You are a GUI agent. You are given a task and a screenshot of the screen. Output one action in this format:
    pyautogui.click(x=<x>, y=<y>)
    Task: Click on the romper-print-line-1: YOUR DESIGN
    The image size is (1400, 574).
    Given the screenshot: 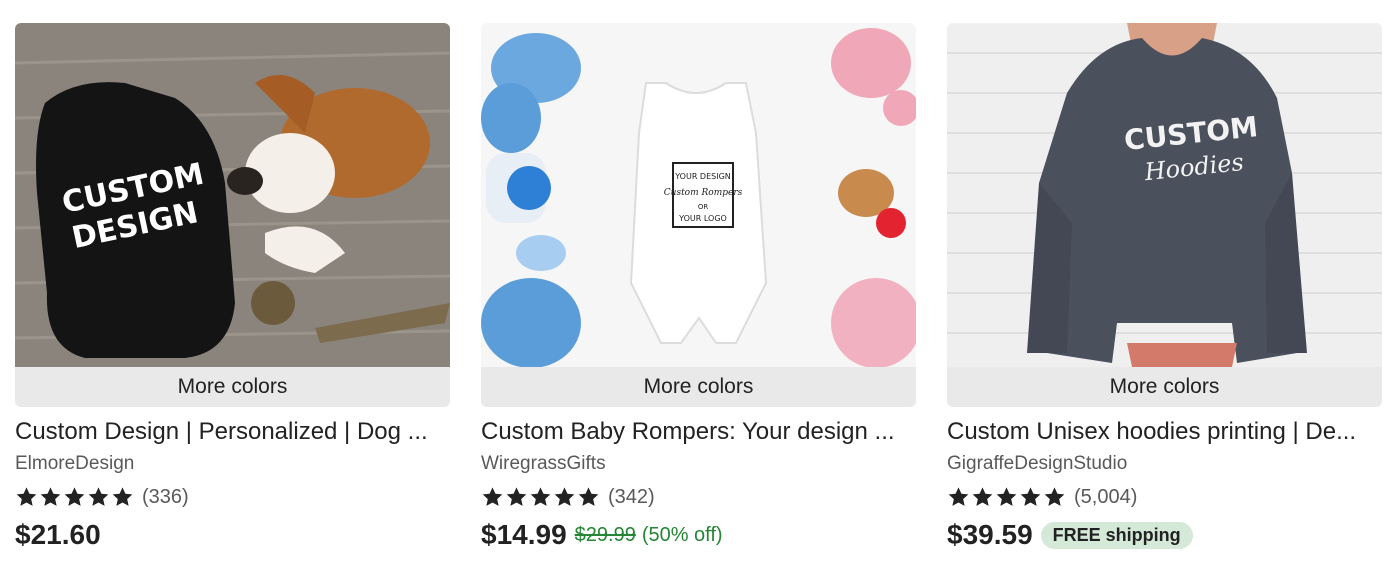 What is the action you would take?
    pyautogui.click(x=702, y=176)
    